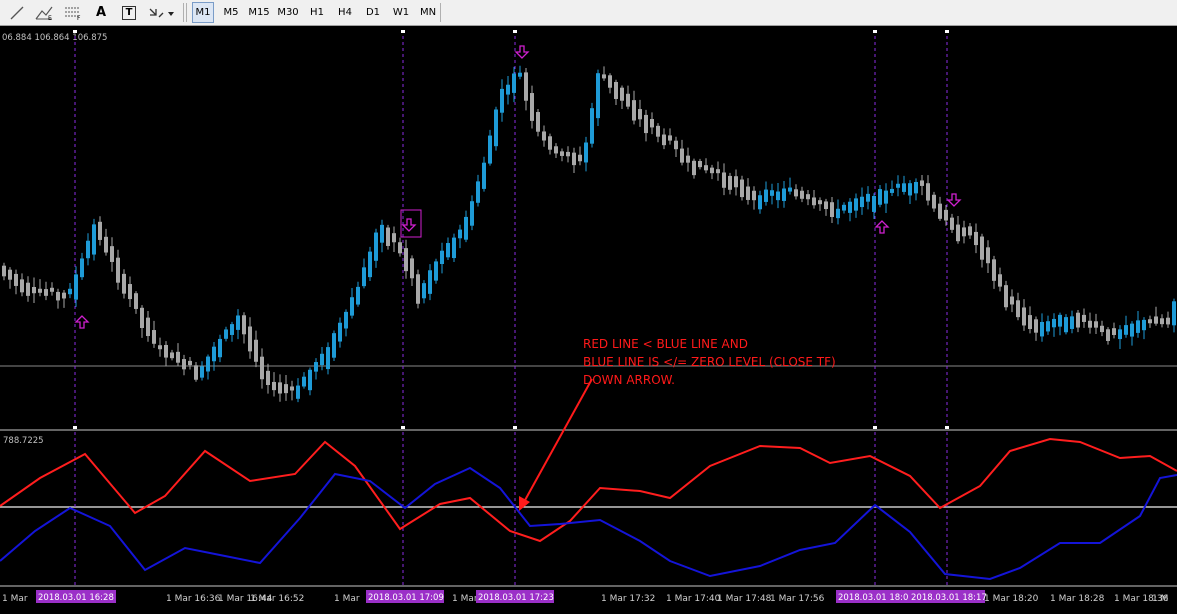 Image resolution: width=1177 pixels, height=614 pixels. Describe the element at coordinates (440, 12) in the screenshot. I see `toolbar-separator` at that location.